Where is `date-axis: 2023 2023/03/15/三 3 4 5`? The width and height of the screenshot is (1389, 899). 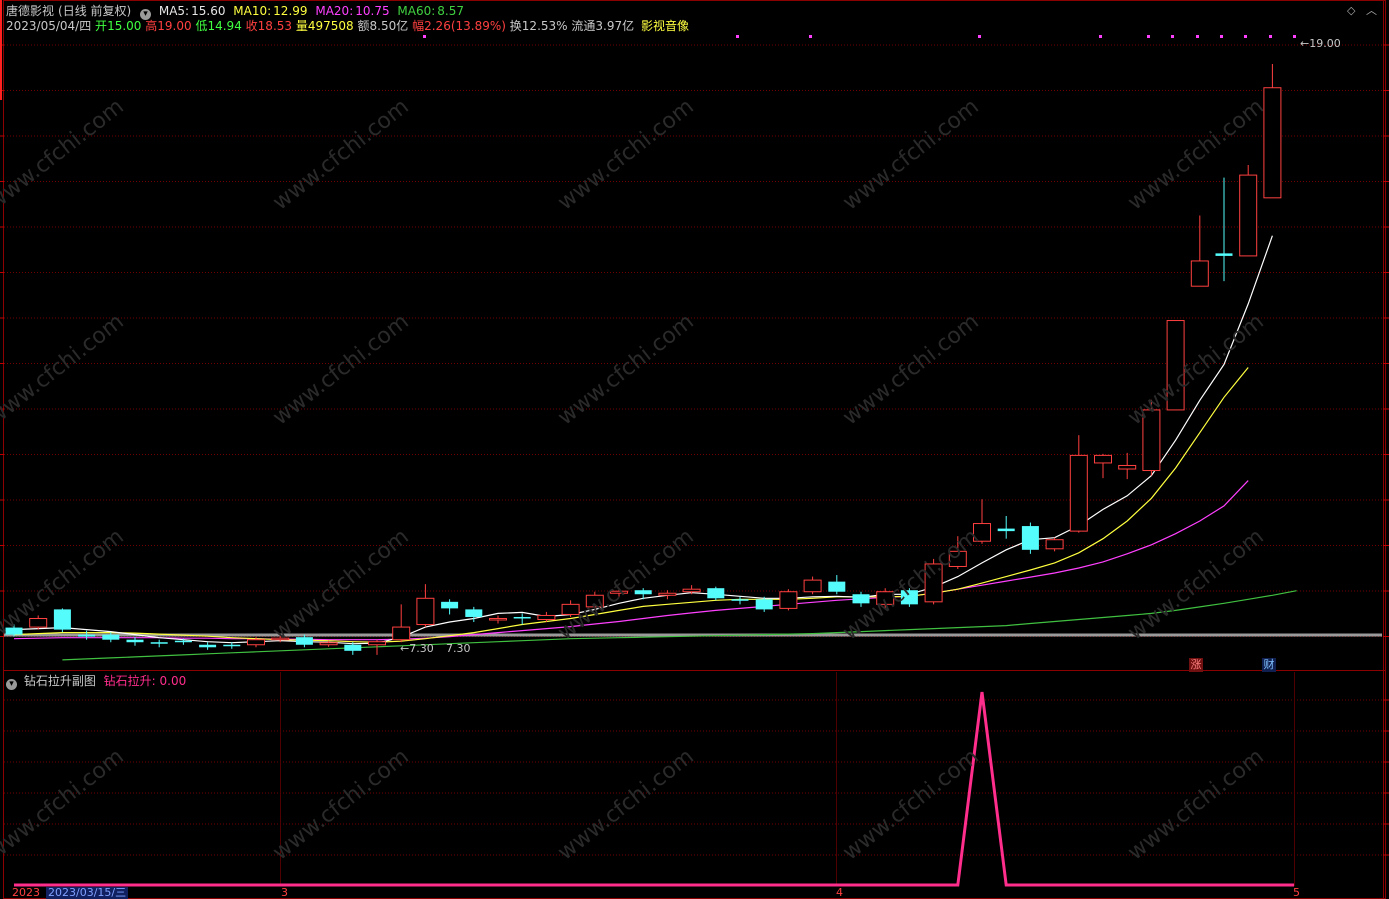 date-axis: 2023 2023/03/15/三 3 4 5 is located at coordinates (694, 893).